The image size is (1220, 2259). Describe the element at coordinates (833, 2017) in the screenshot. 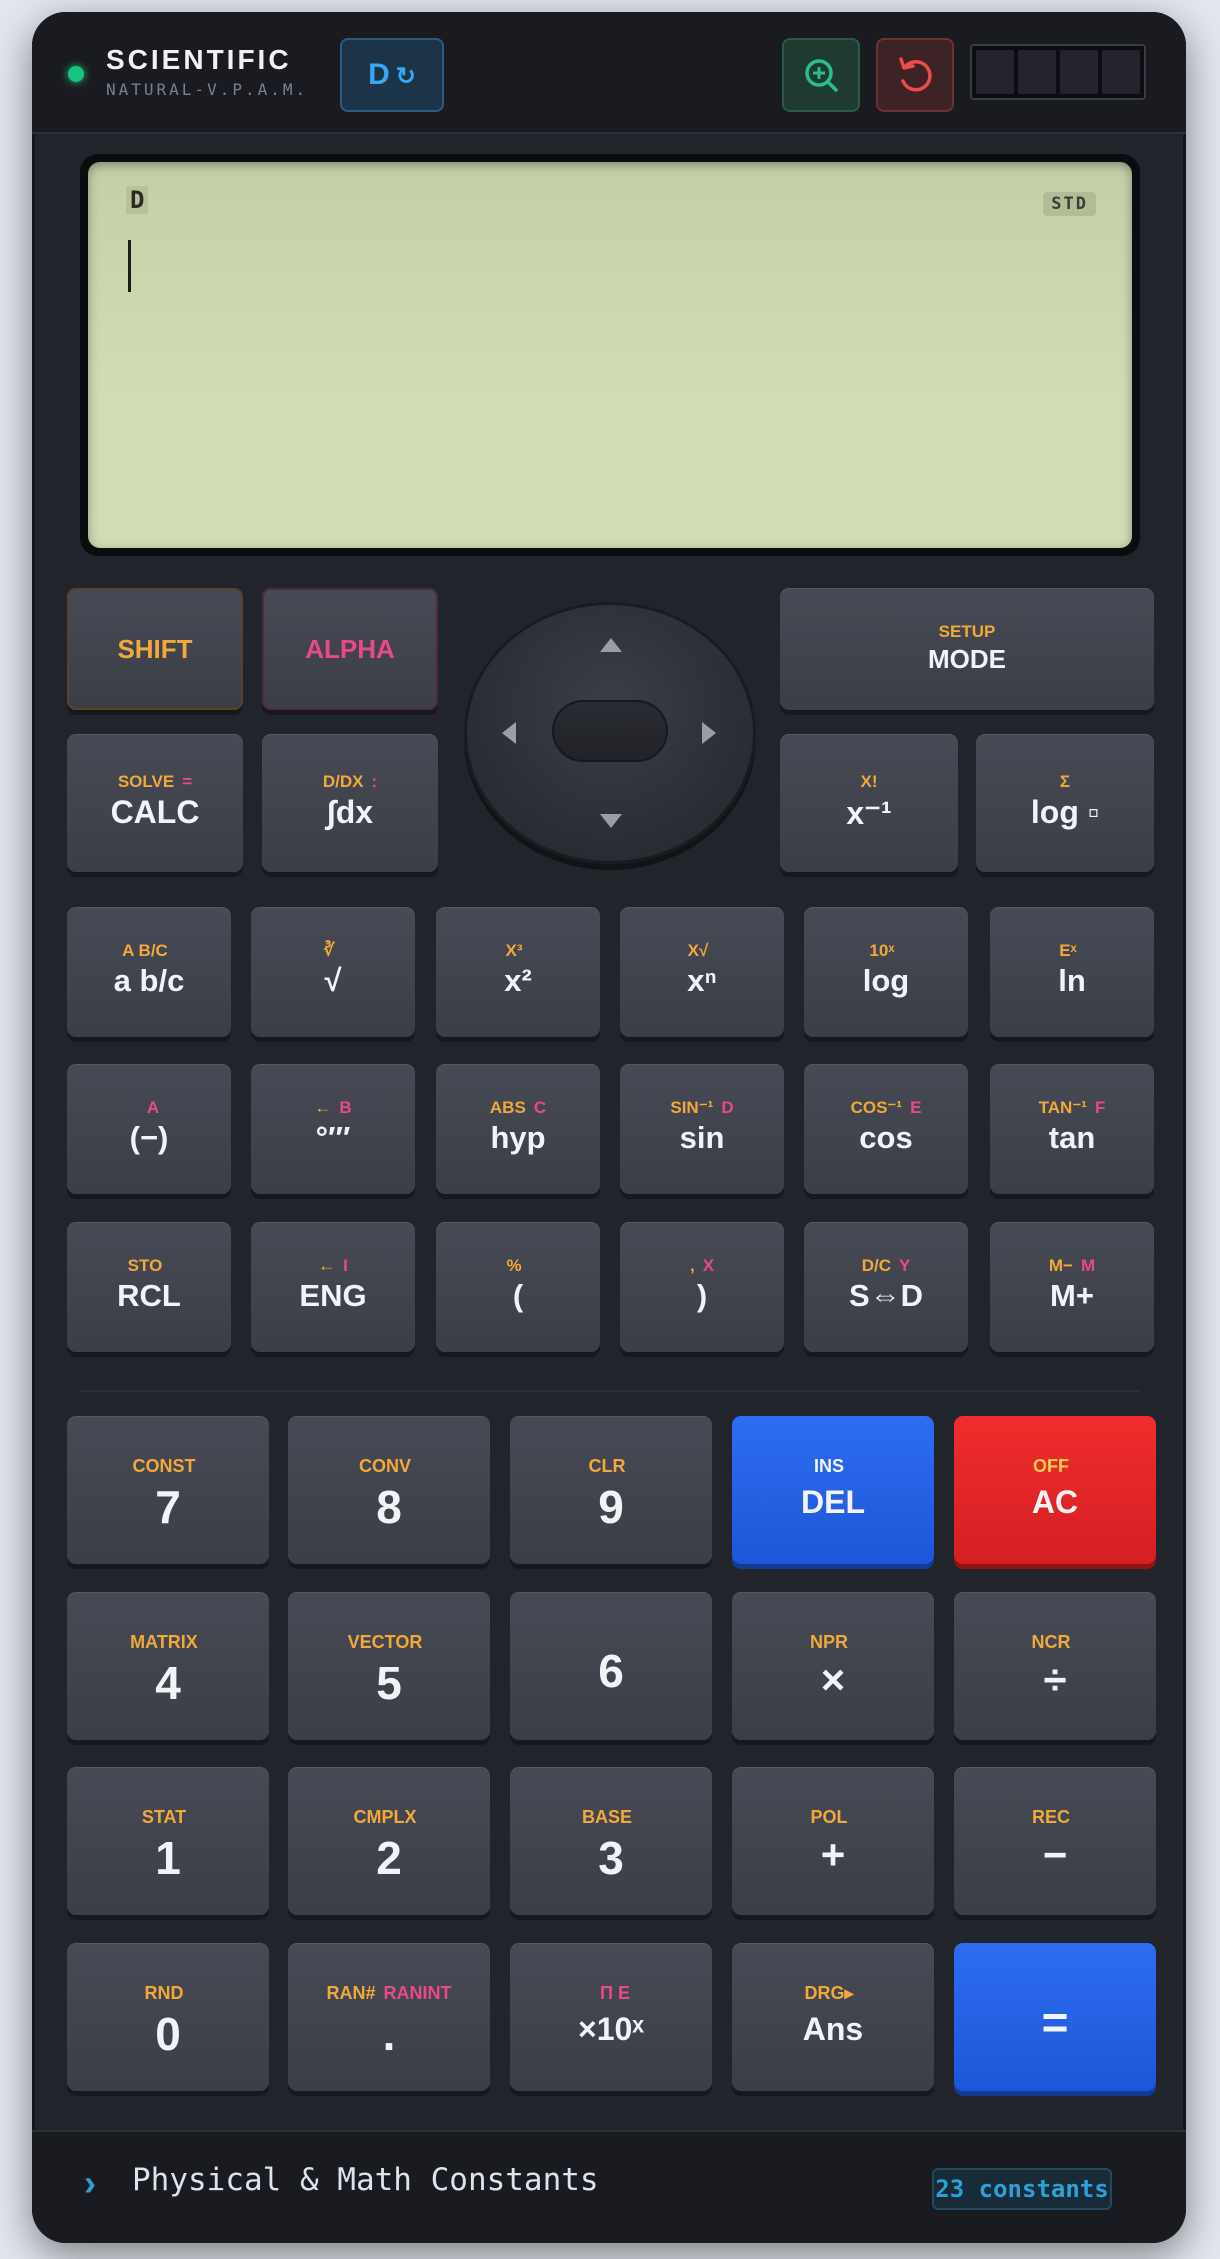

I see `answer-key: DRG▸ Ans` at that location.